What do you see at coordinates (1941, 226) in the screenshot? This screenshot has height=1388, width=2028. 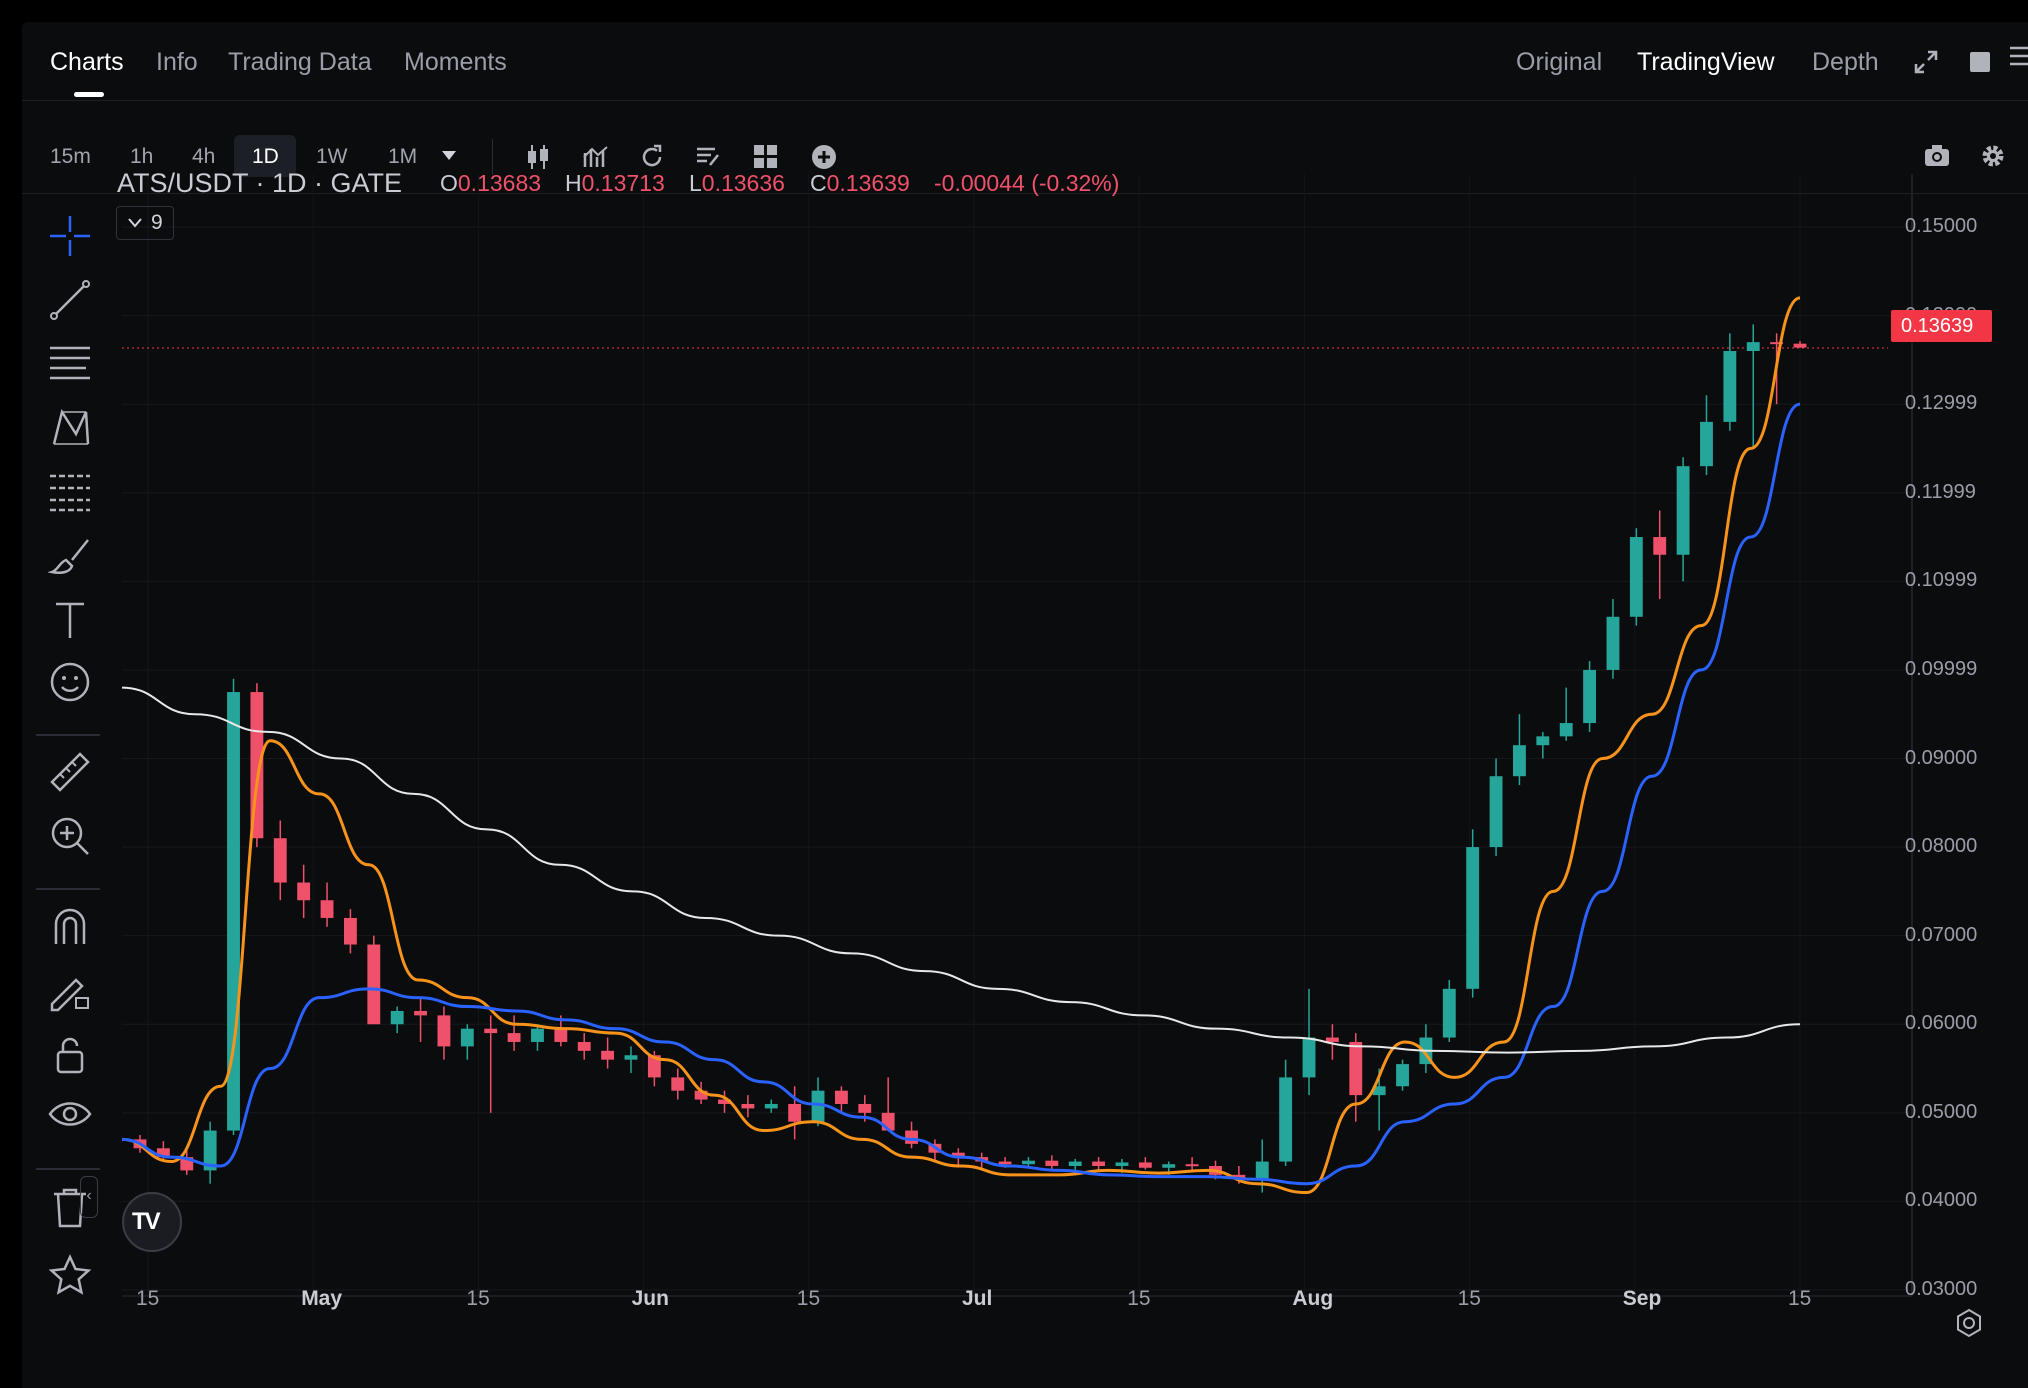 I see `price-tick-label: 0.15000` at bounding box center [1941, 226].